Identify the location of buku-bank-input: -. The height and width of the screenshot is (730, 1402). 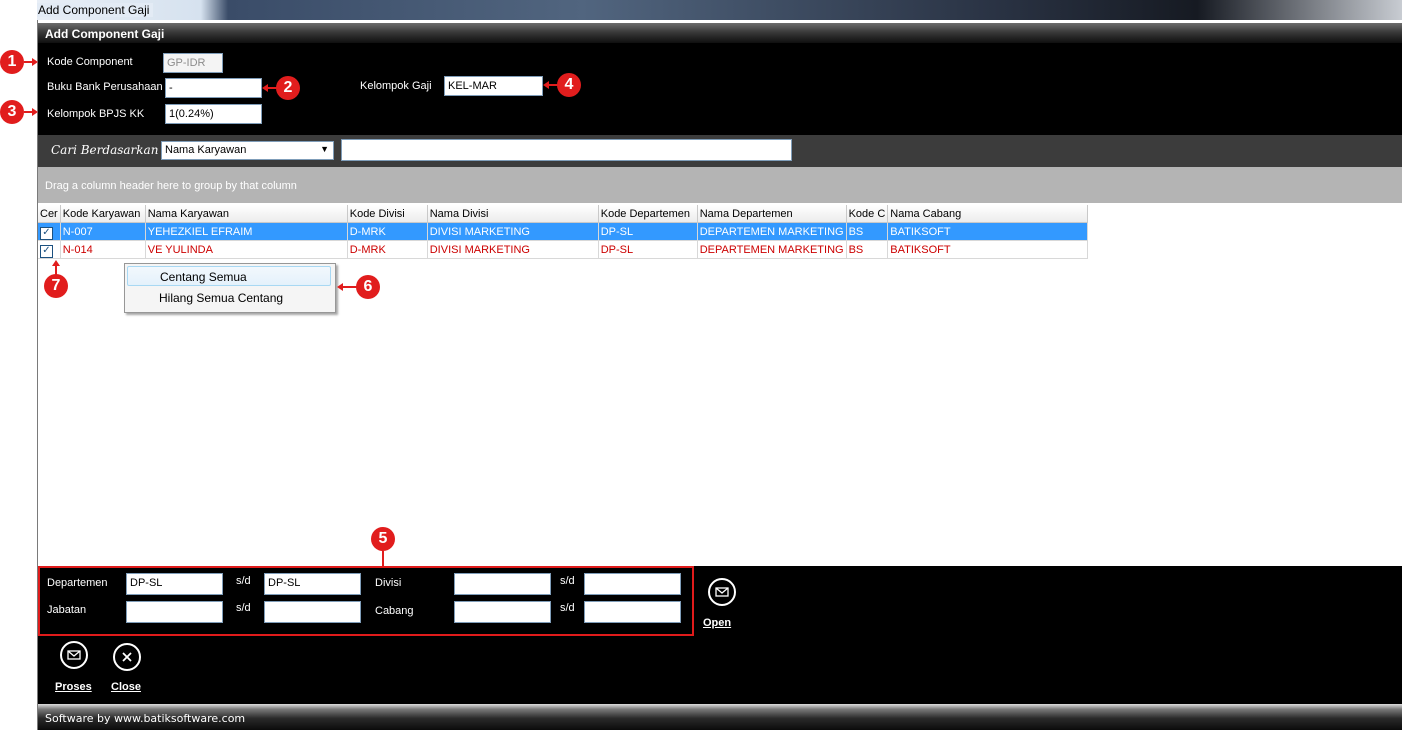
(213, 88).